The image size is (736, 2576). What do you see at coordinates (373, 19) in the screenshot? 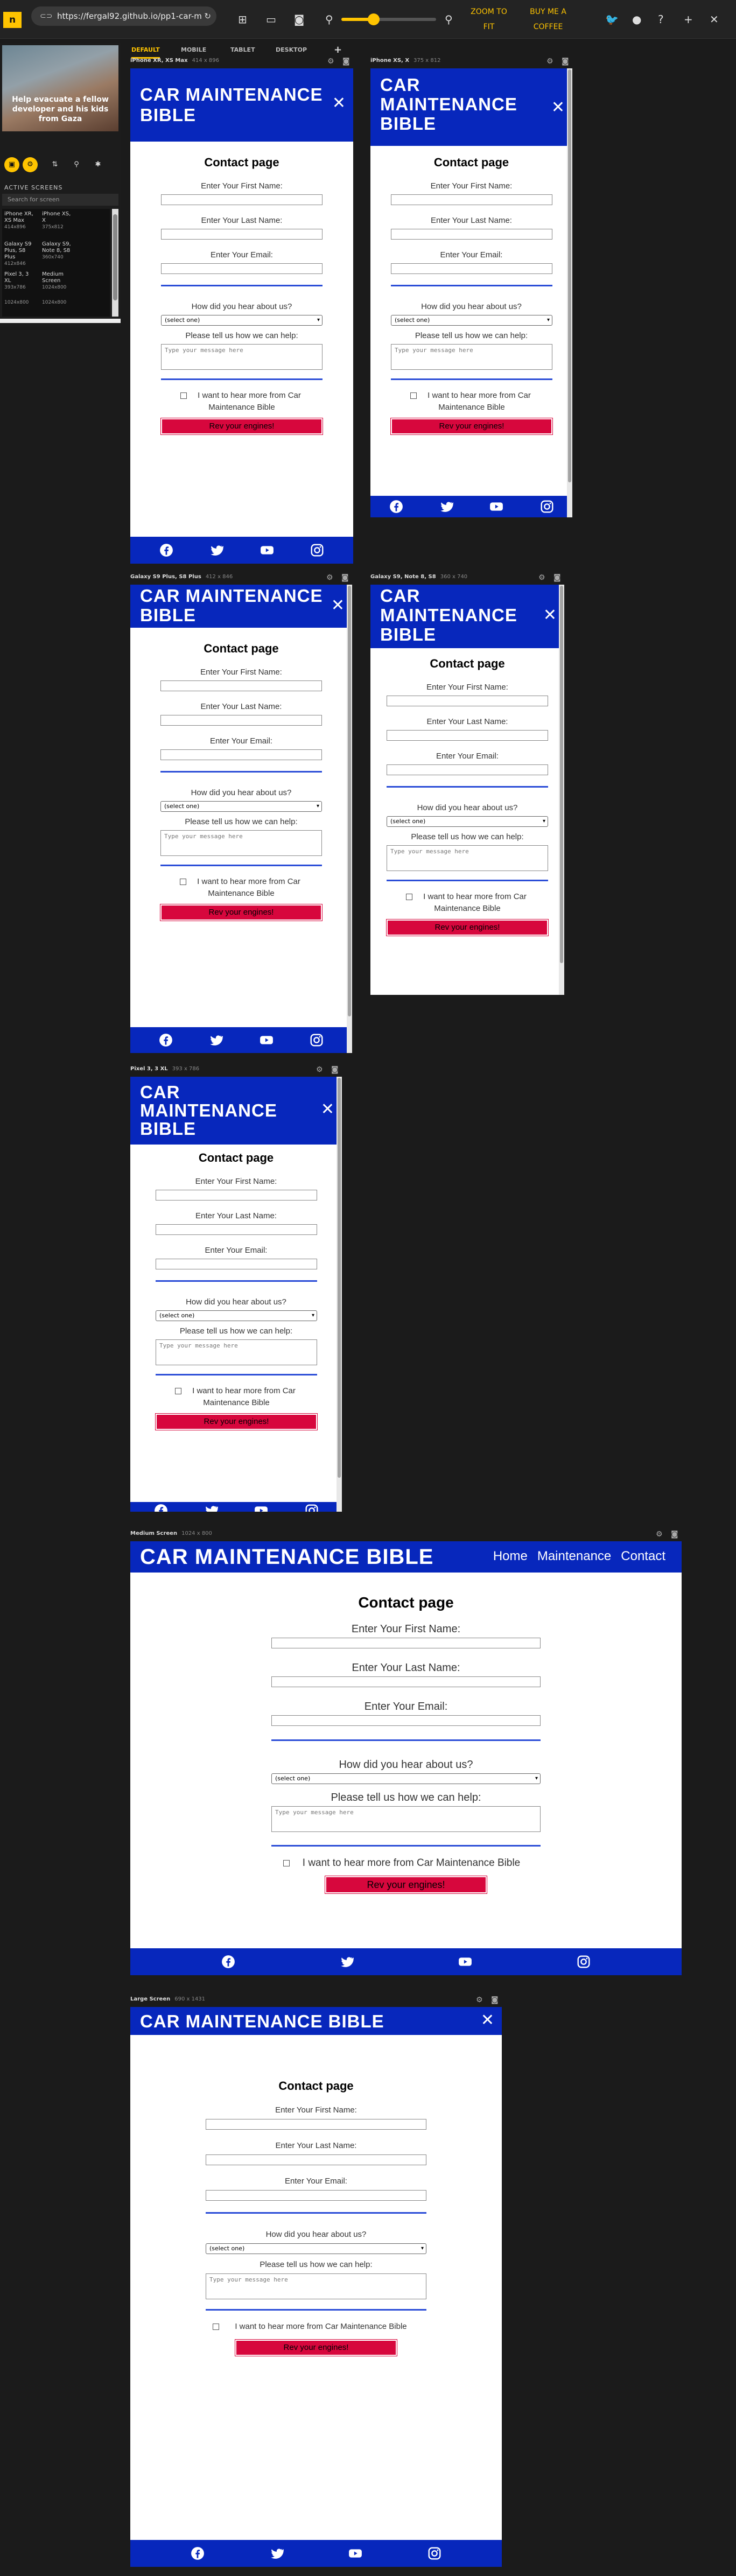
I see `zoom-slider-knob` at bounding box center [373, 19].